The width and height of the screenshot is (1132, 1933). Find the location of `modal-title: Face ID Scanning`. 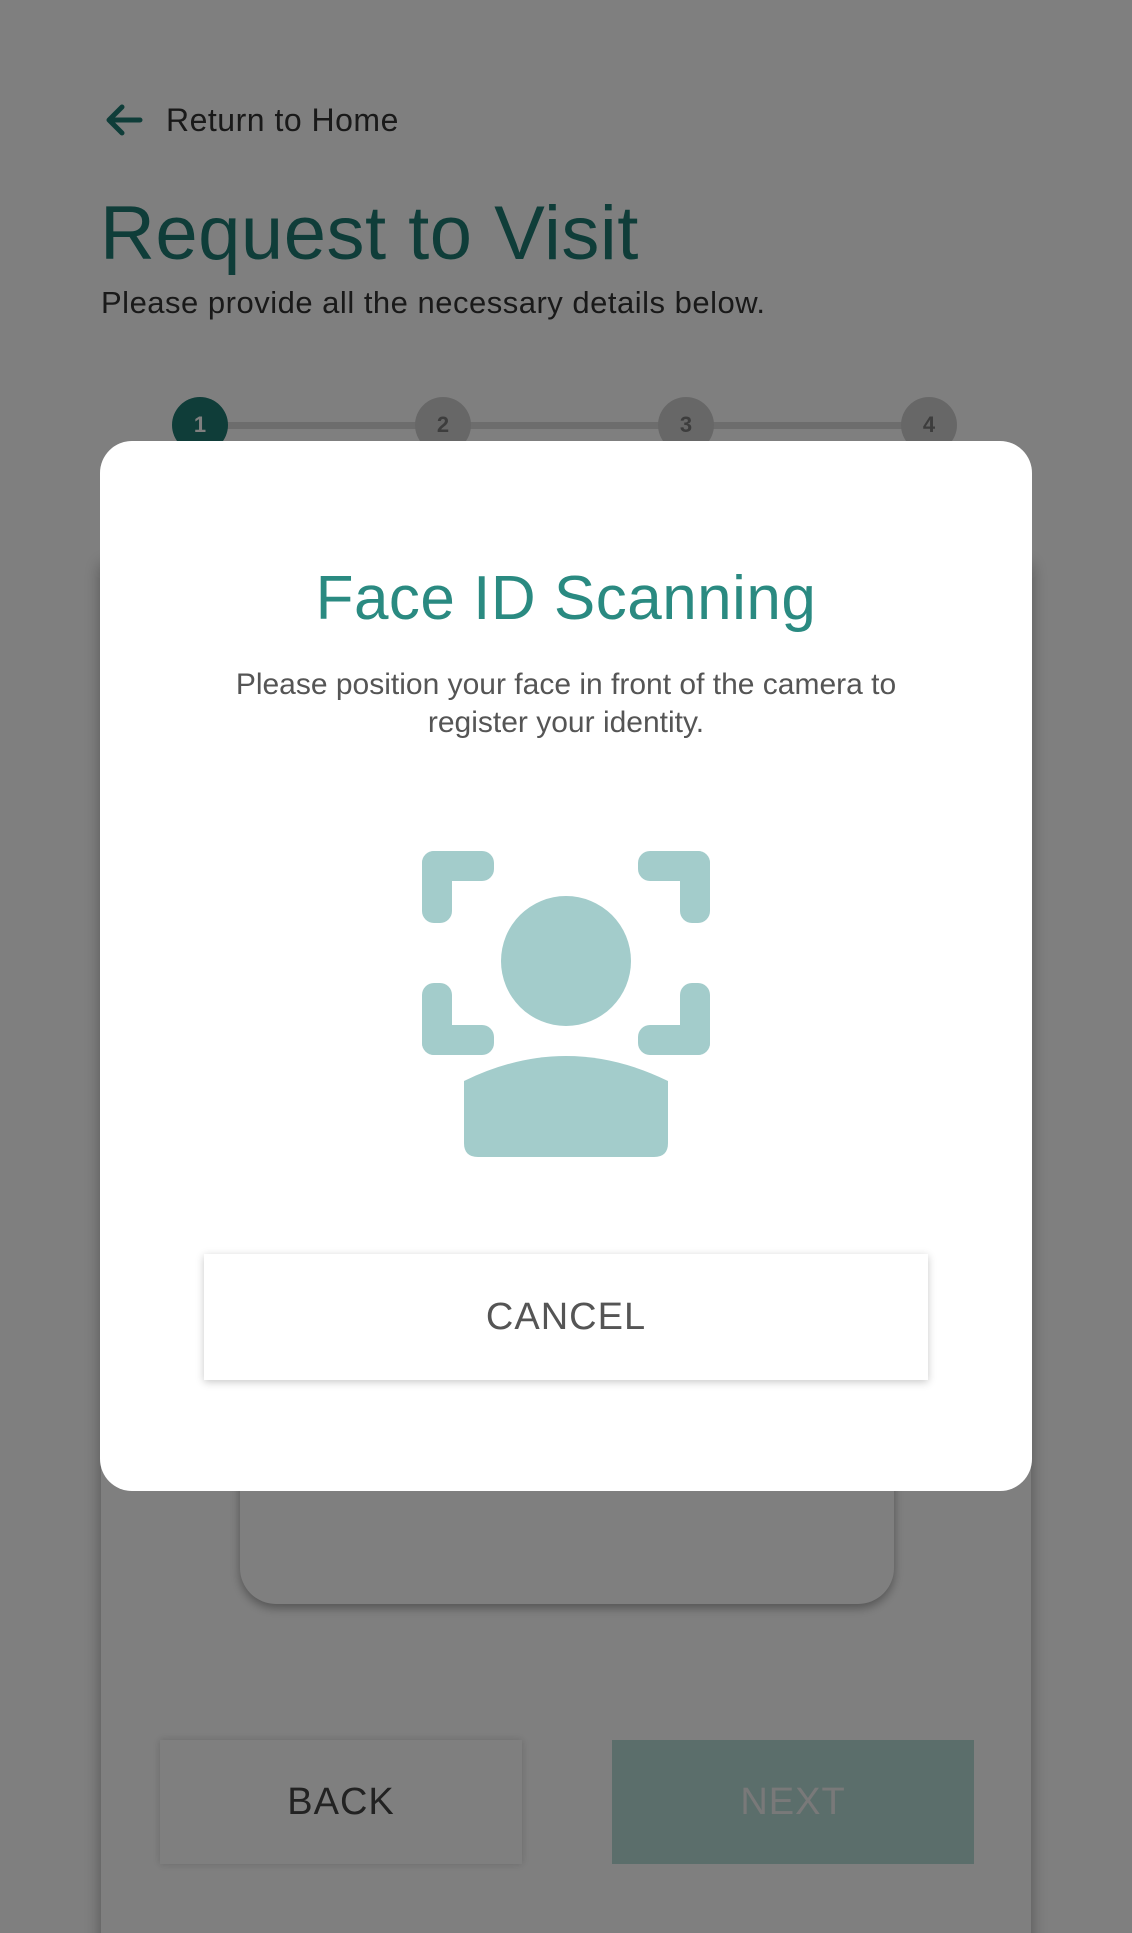

modal-title: Face ID Scanning is located at coordinates (566, 598).